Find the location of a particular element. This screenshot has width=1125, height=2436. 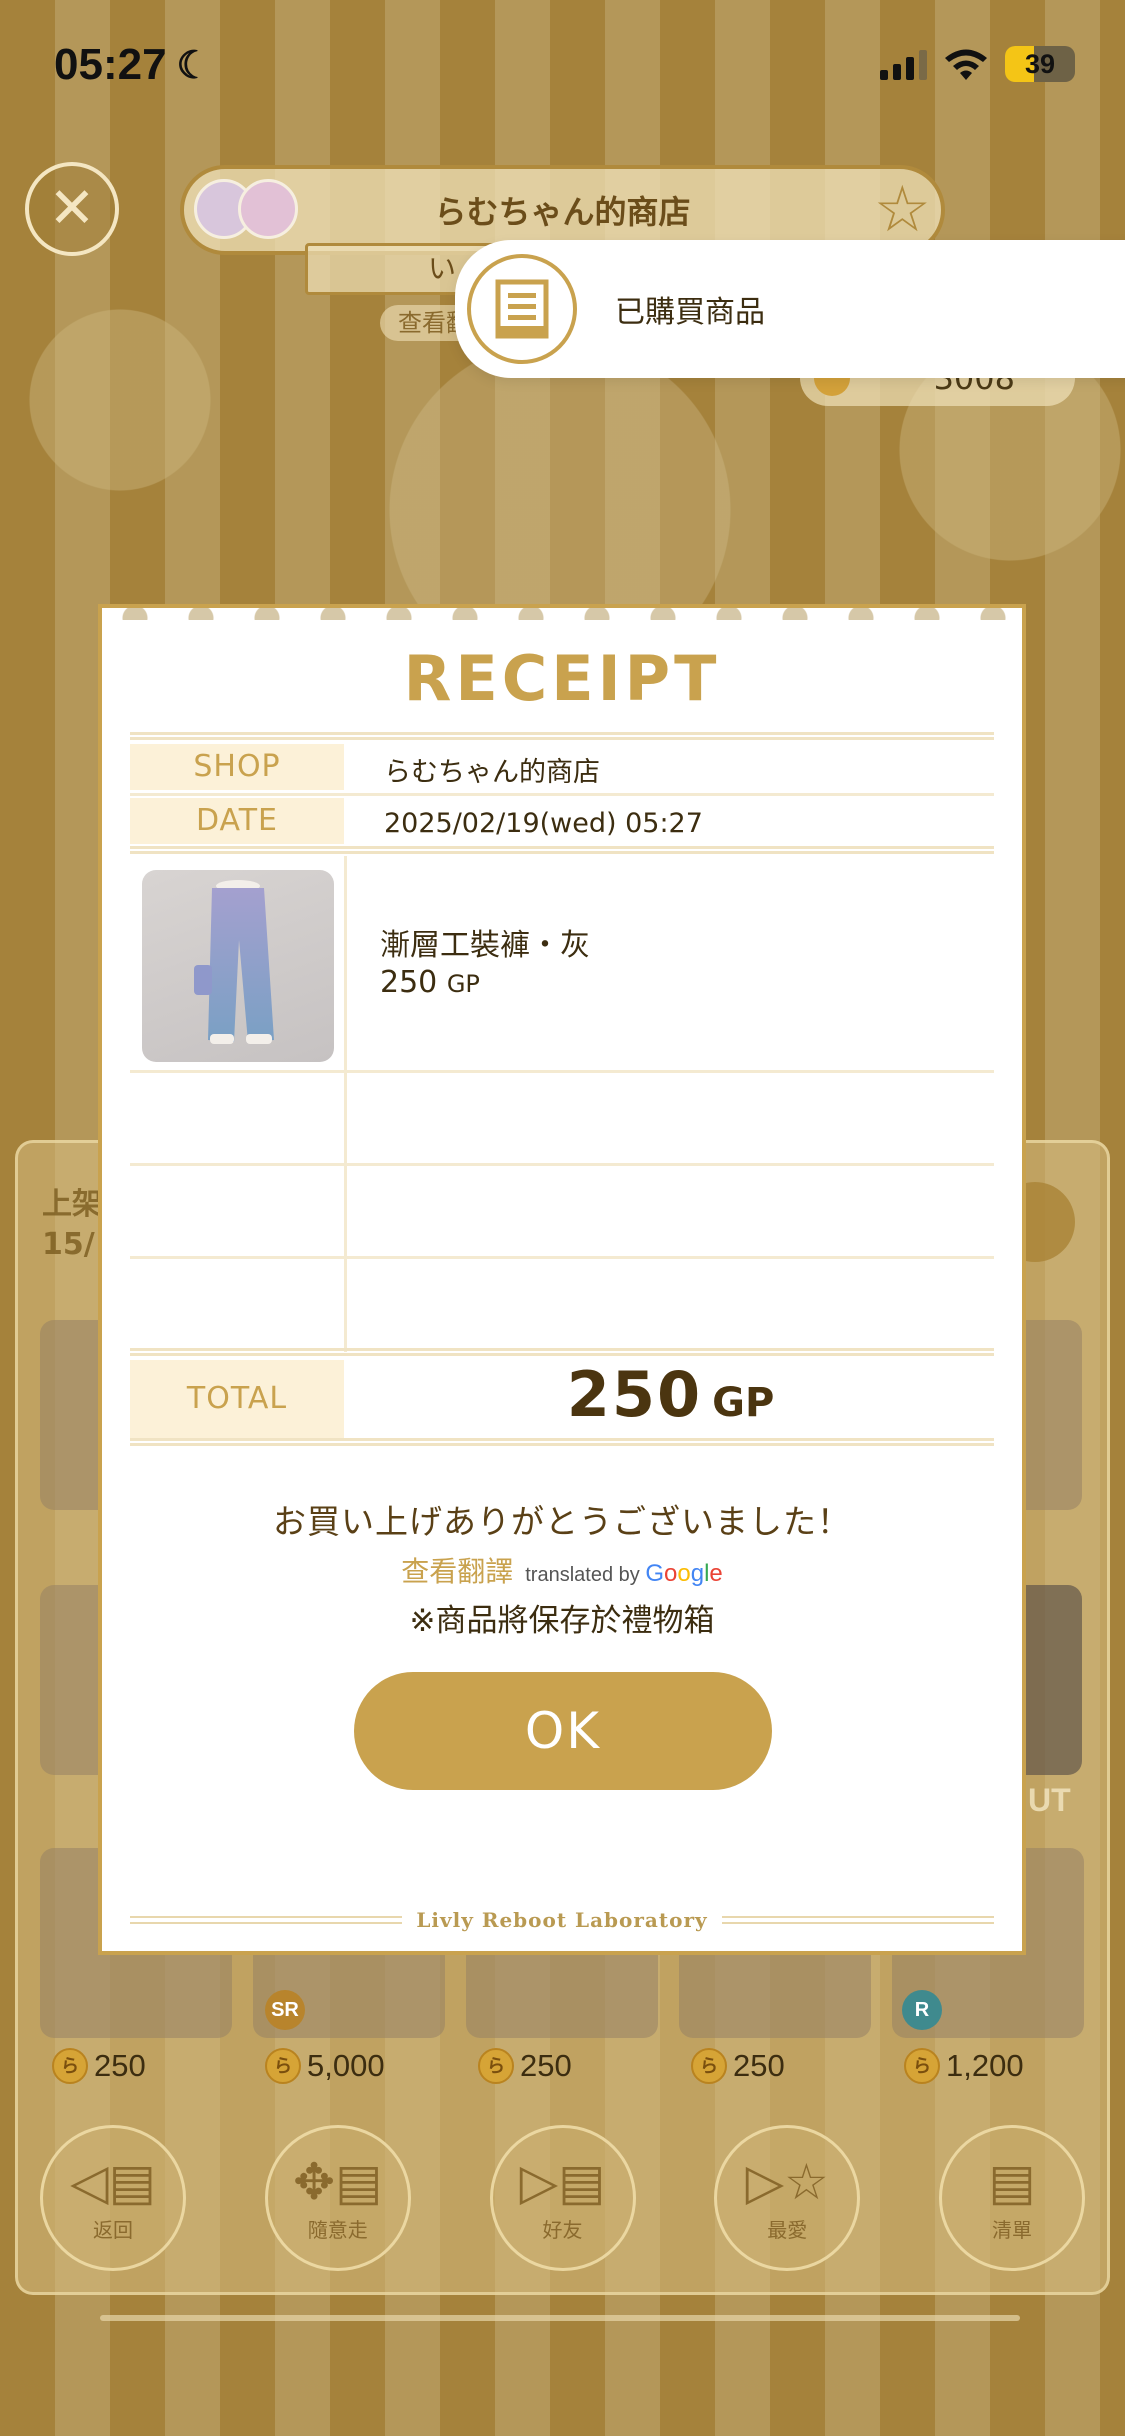

panel-title: 上架 15/ is located at coordinates (72, 1225).